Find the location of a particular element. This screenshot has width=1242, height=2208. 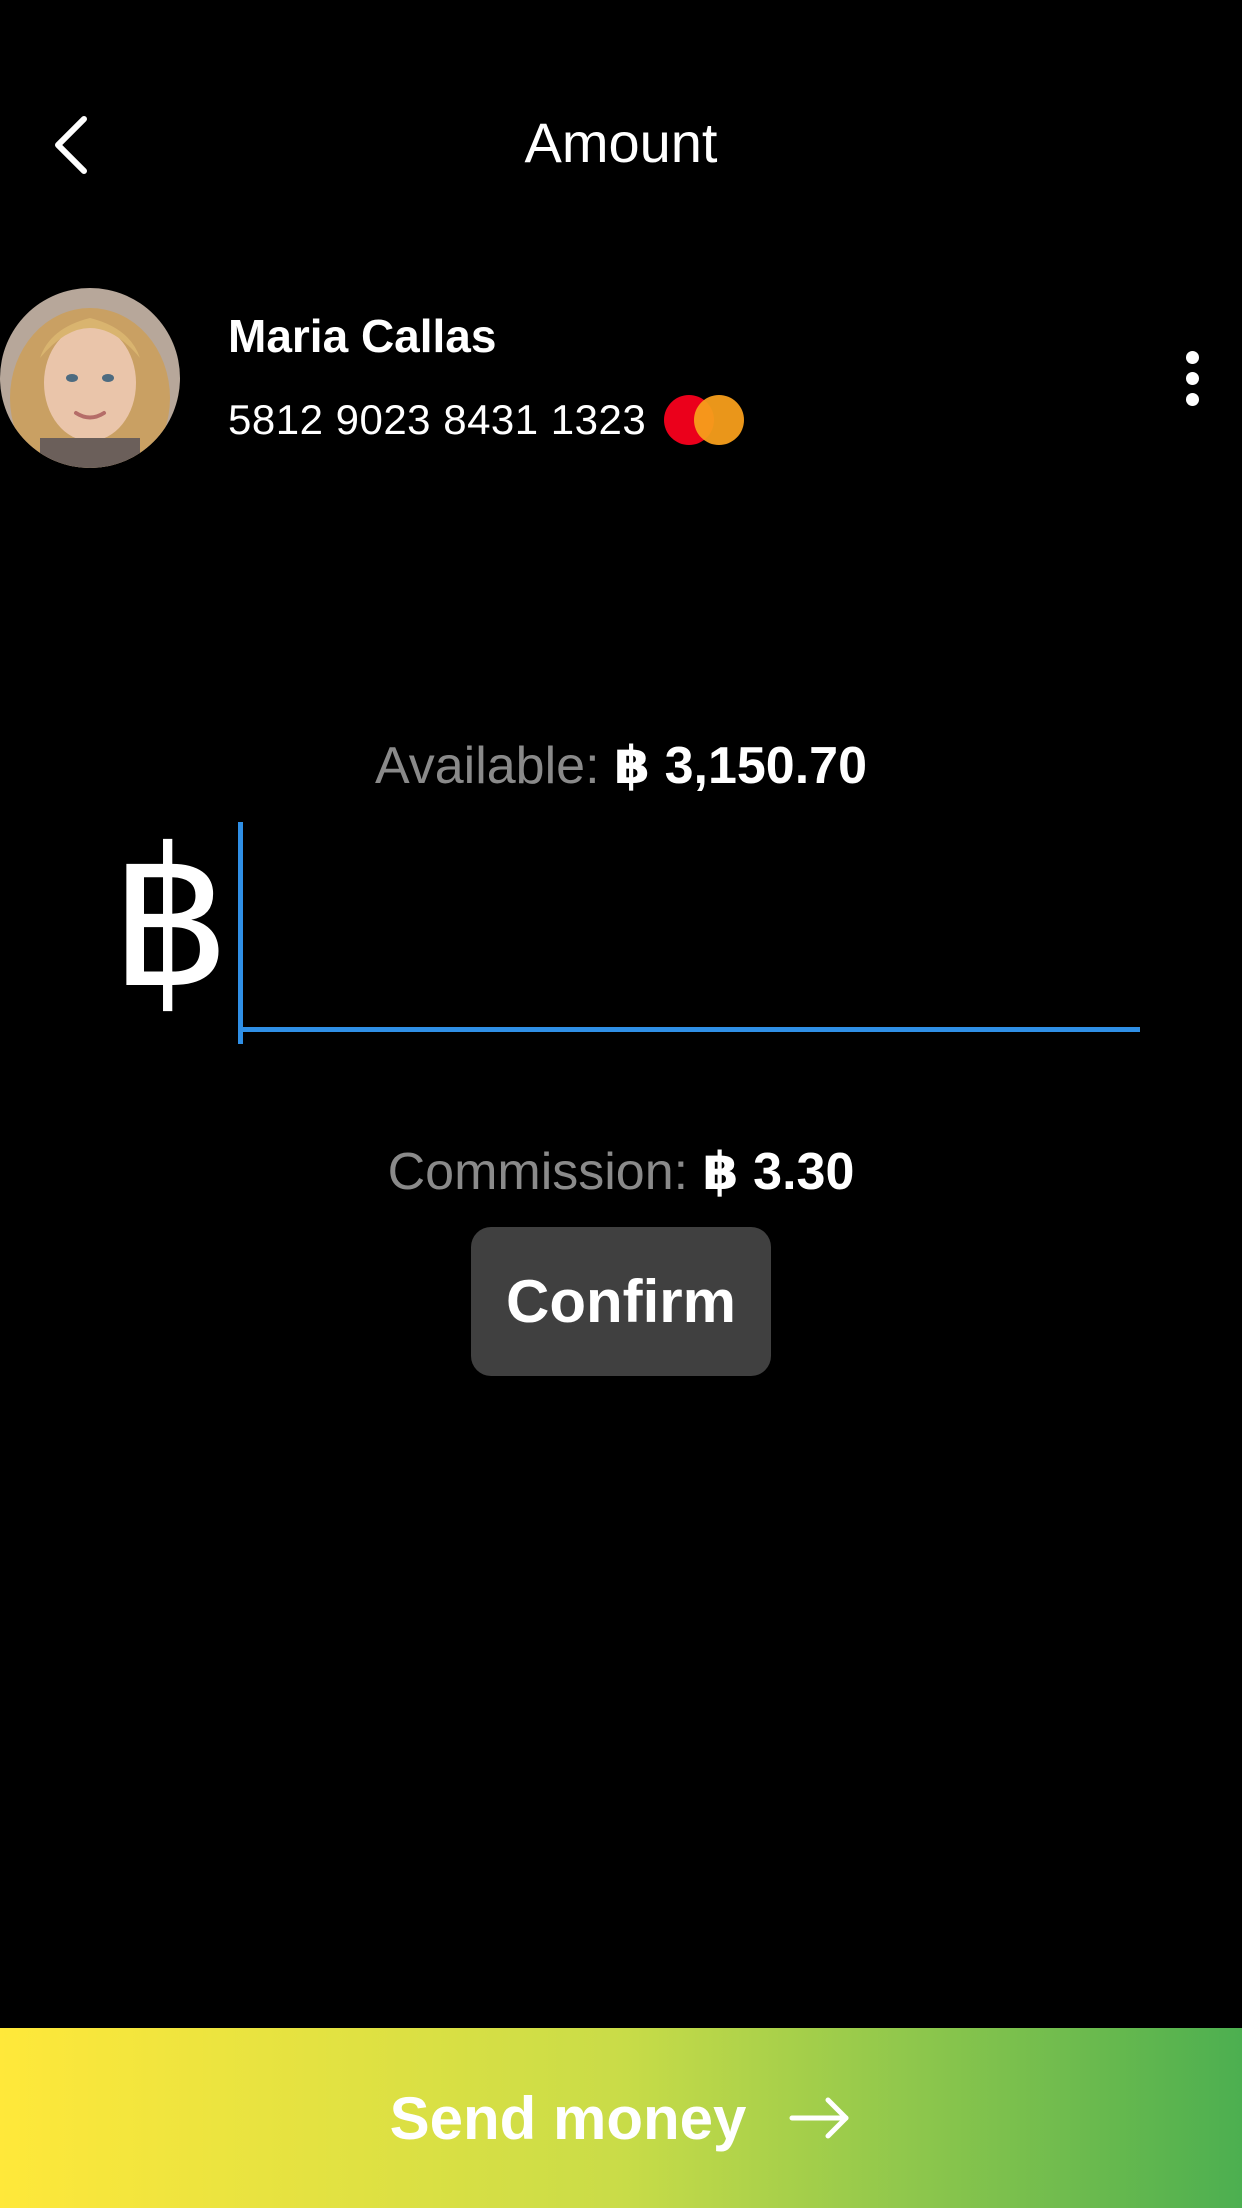

app-header: Amount is located at coordinates (621, 145).